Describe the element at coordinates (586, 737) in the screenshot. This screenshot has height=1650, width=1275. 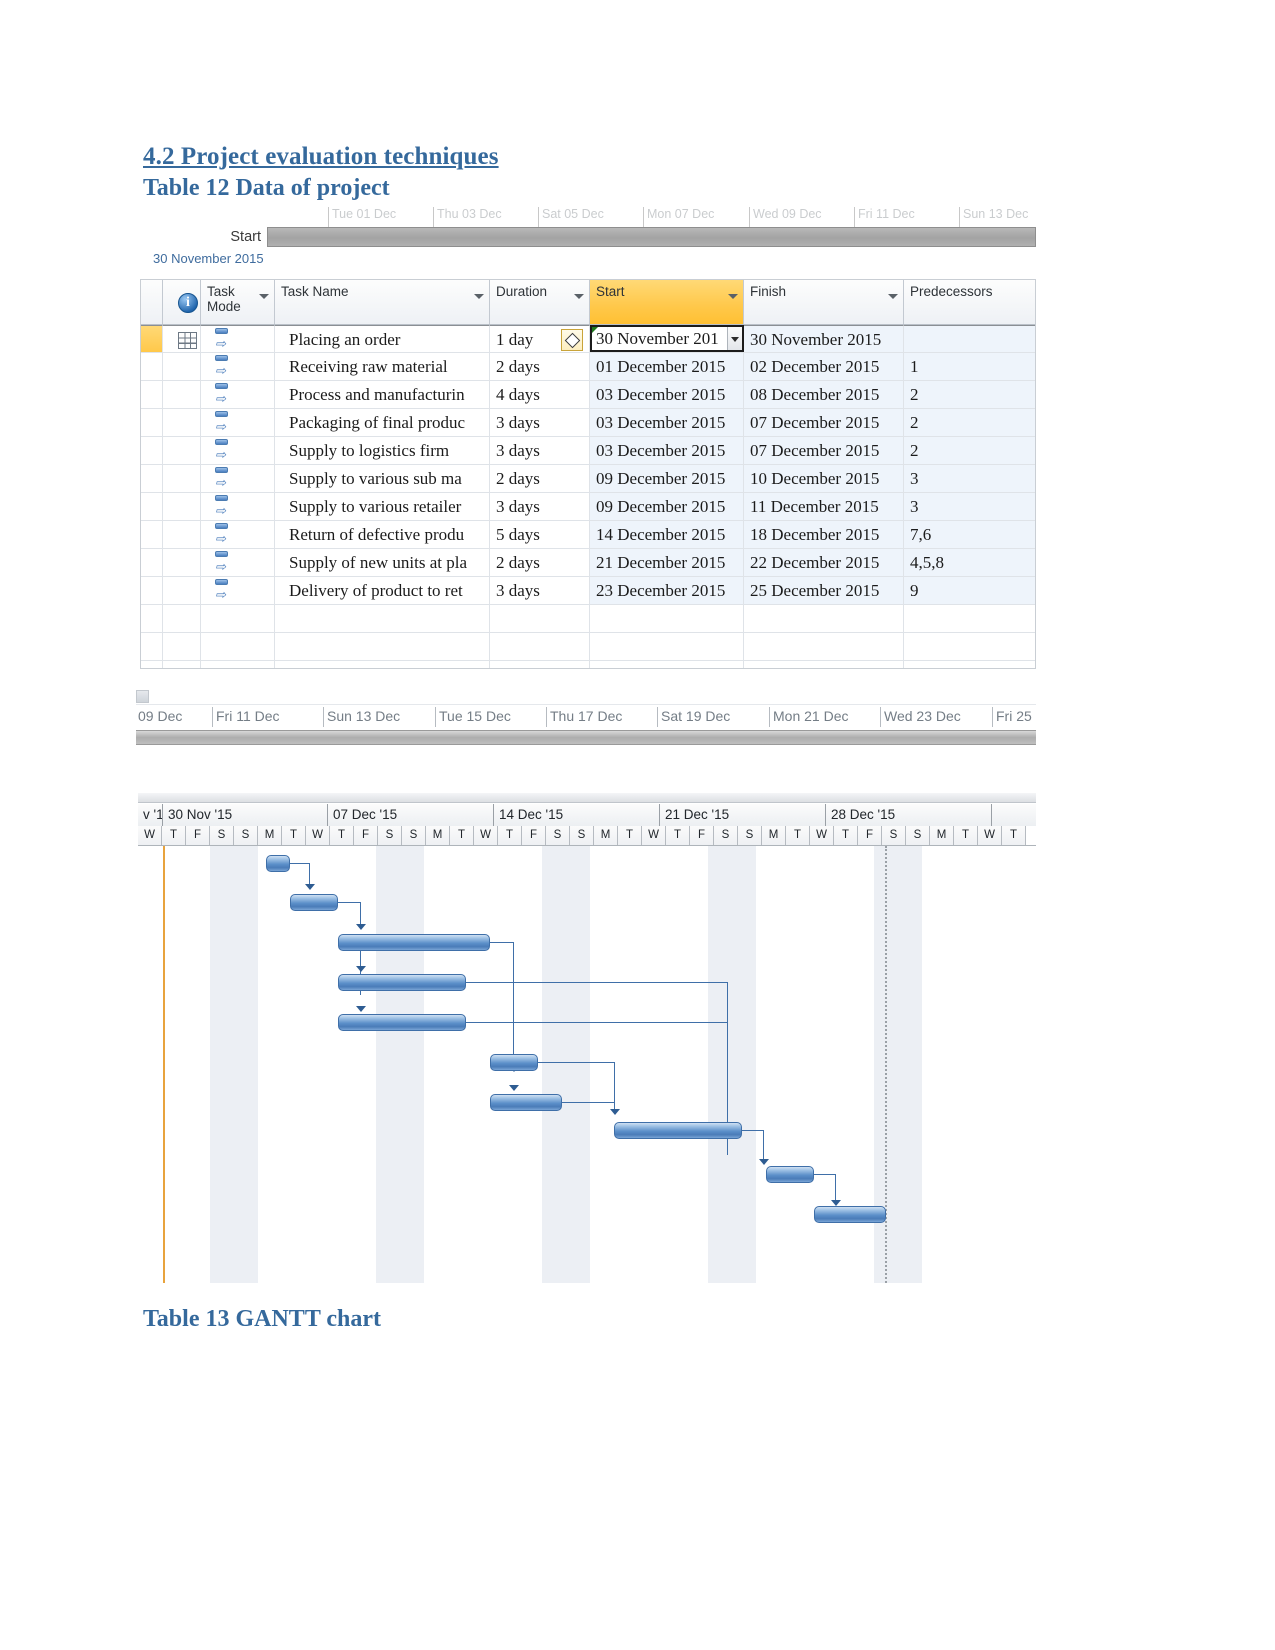
I see `ruler-pan-bar` at that location.